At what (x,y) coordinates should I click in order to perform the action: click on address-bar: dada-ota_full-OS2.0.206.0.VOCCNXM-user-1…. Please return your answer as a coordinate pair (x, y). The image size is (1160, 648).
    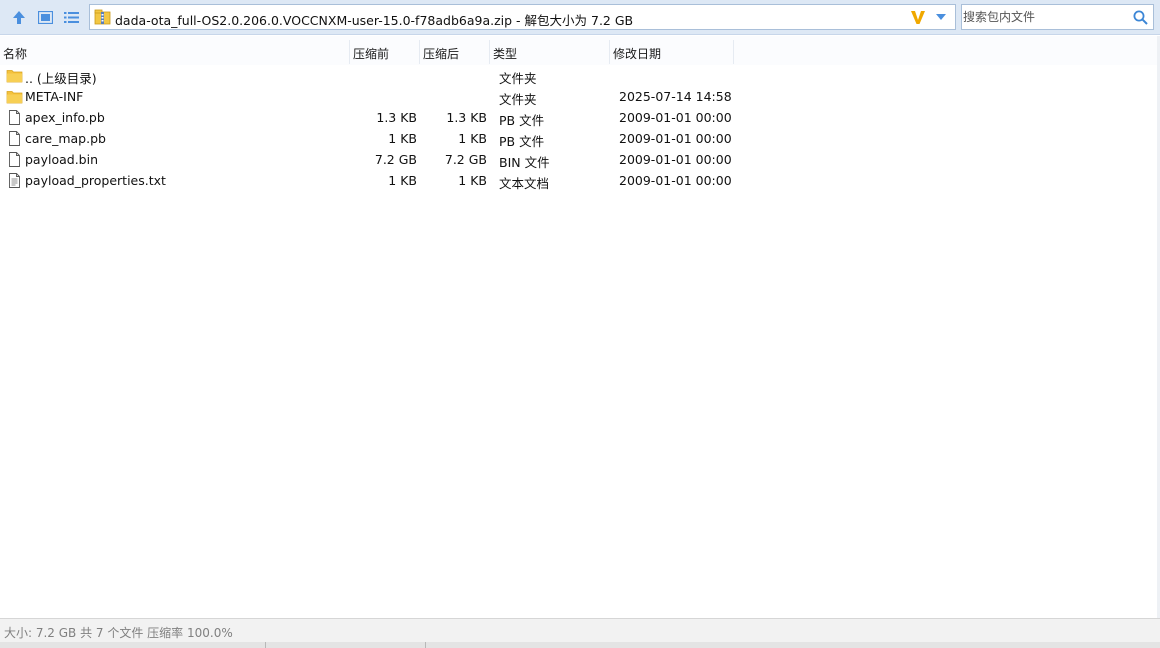
    Looking at the image, I should click on (522, 17).